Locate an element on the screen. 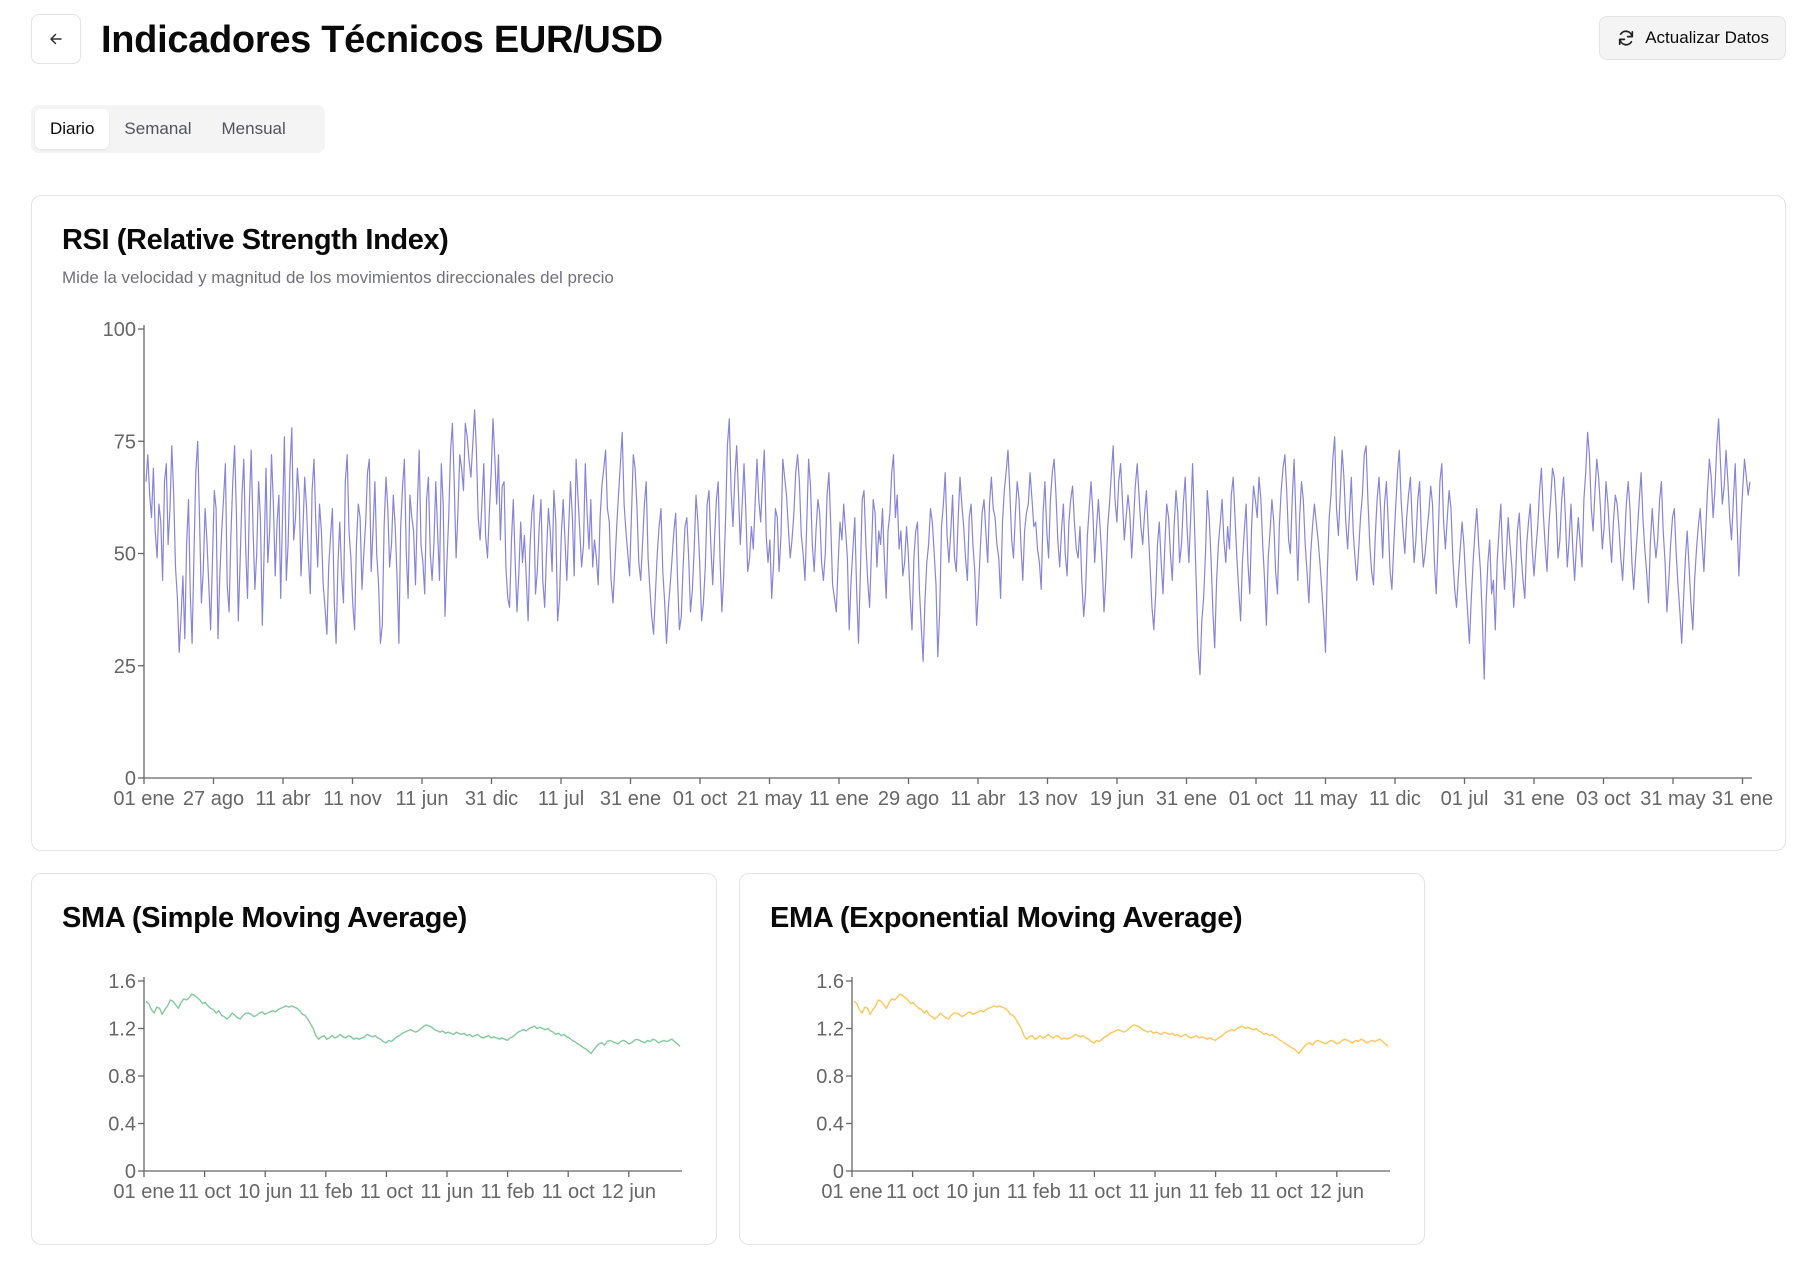 This screenshot has width=1797, height=1263. rsi-x-tick-label: 01 ene is located at coordinates (143, 799).